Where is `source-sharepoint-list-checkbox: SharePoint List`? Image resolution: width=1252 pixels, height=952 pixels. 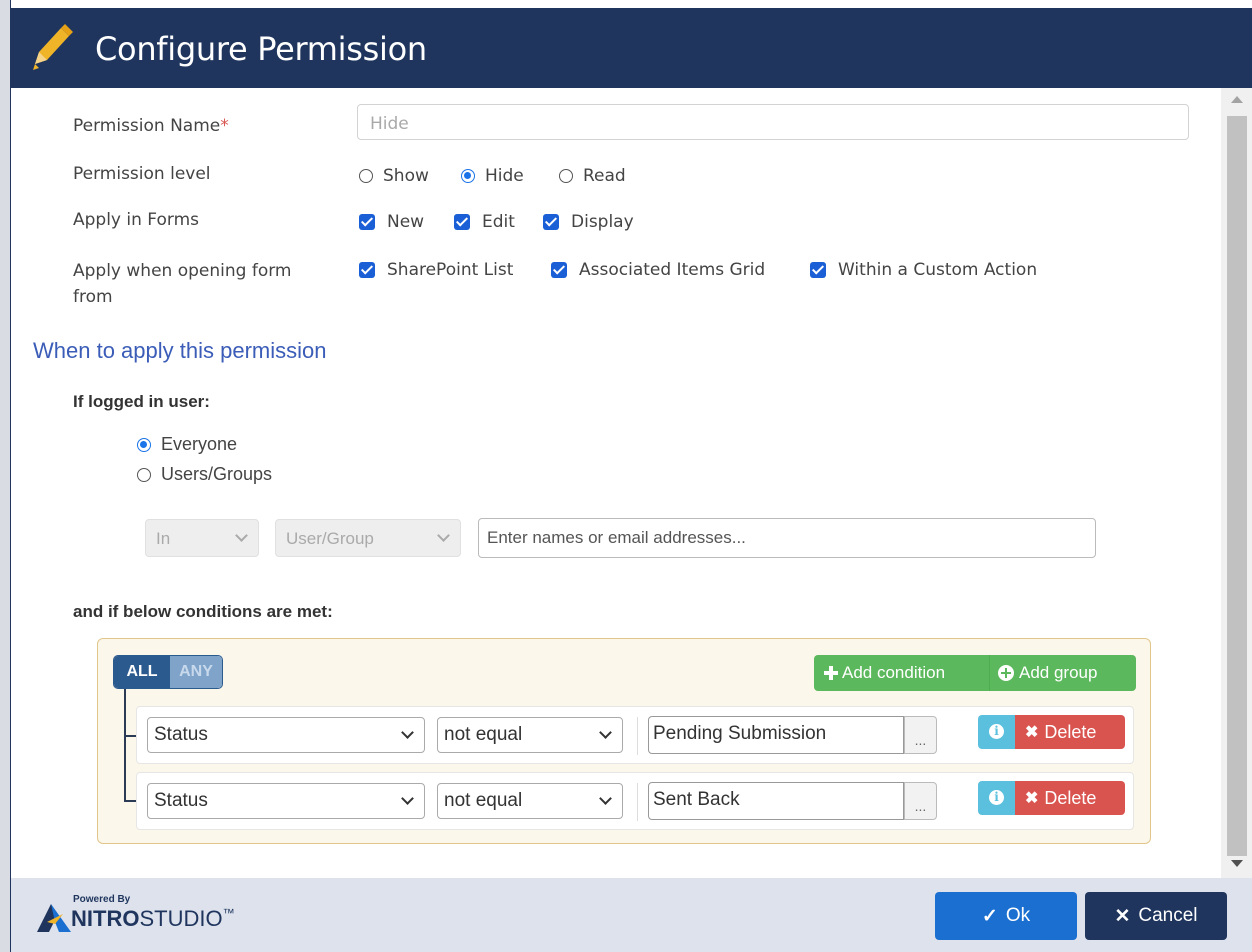 source-sharepoint-list-checkbox: SharePoint List is located at coordinates (436, 270).